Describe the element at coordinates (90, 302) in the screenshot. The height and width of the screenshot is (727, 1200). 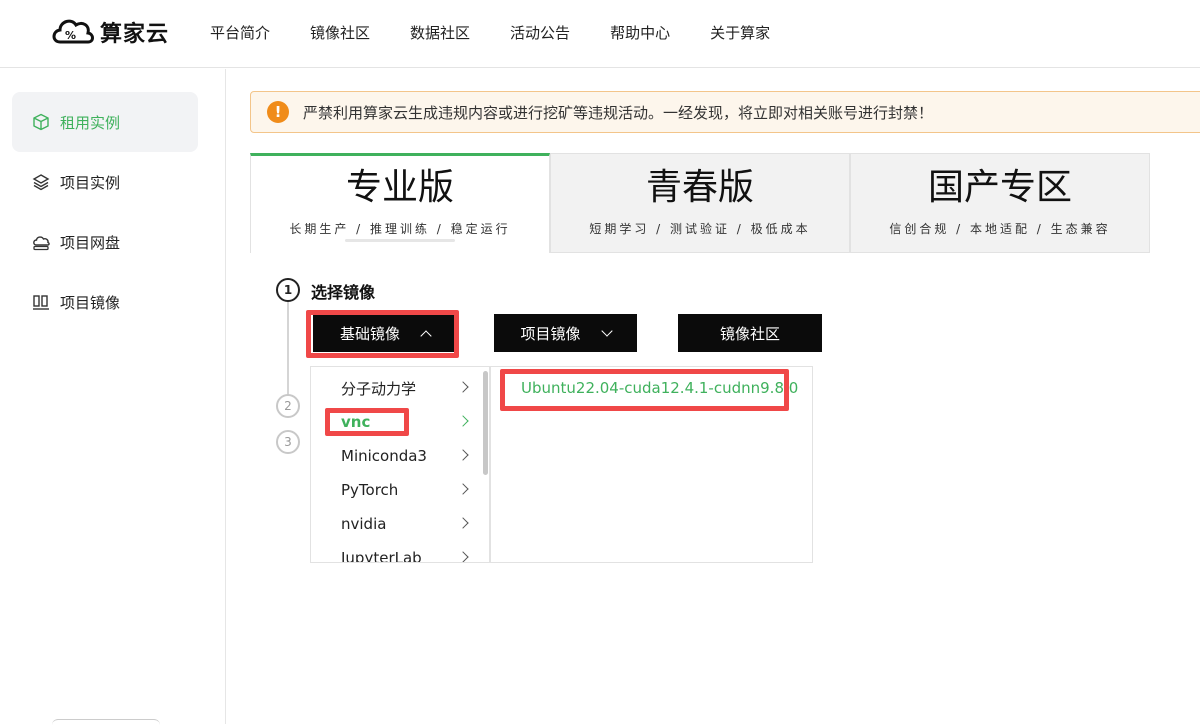
I see `sidebar-item-label: 项目镜像` at that location.